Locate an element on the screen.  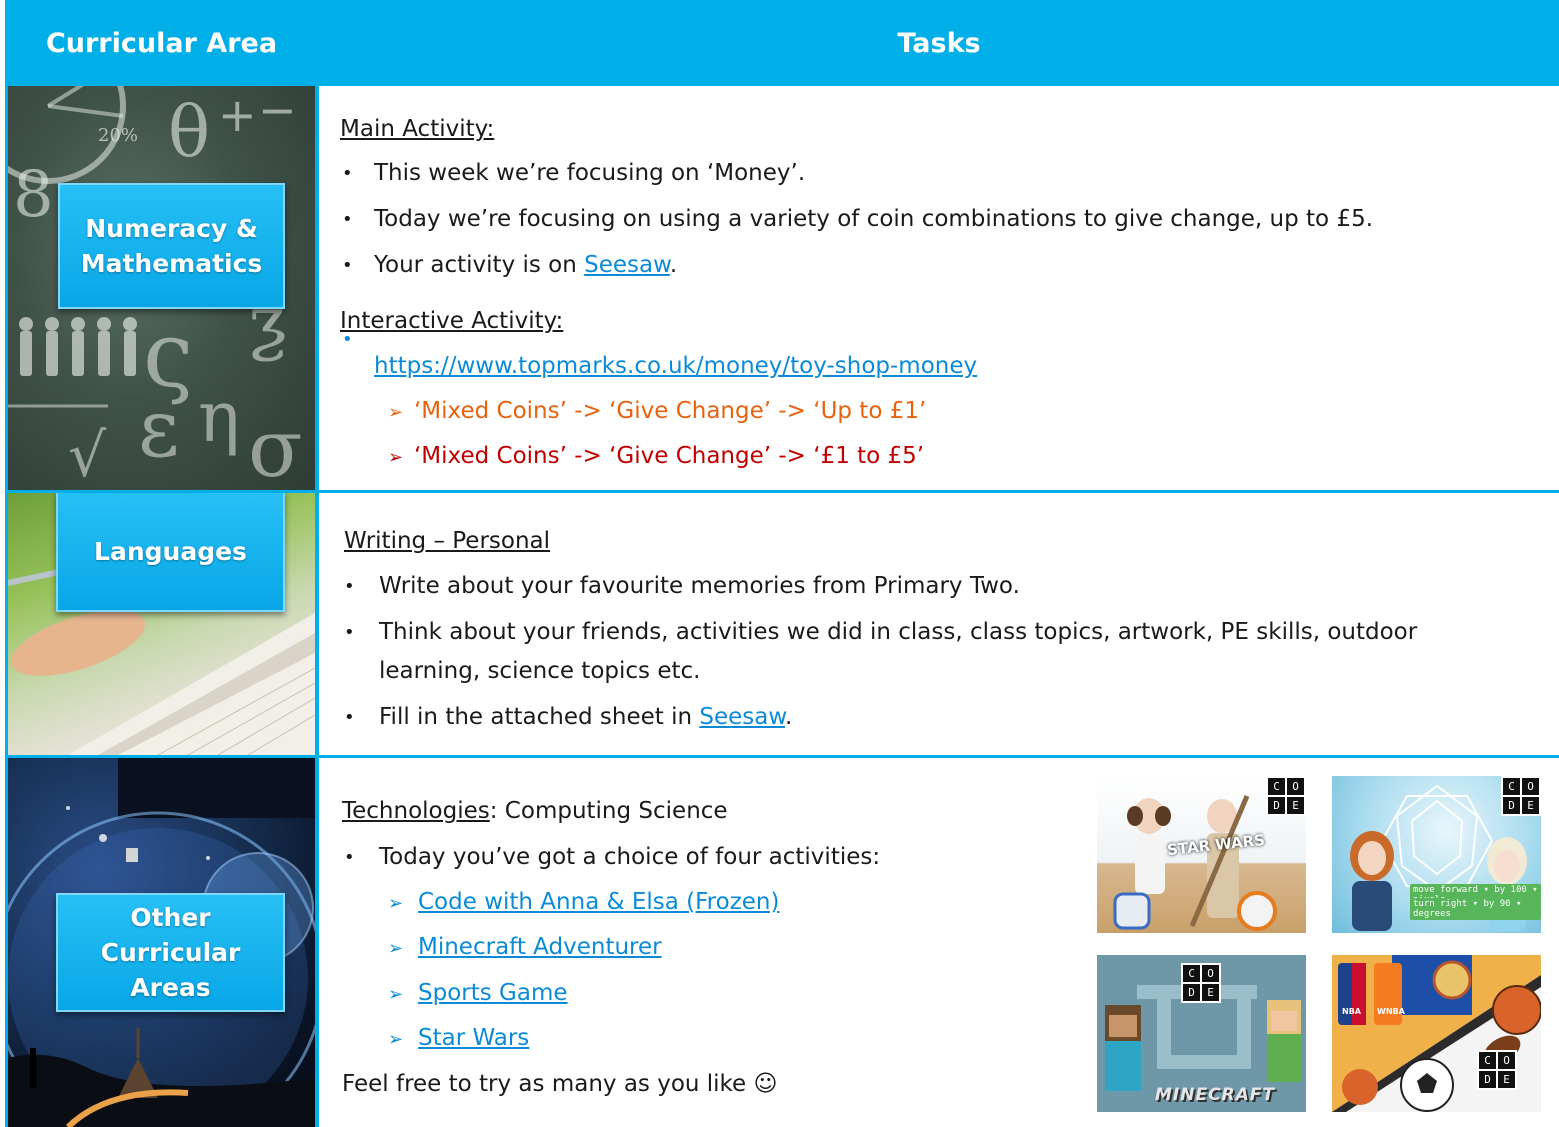
svg-text: 8 is located at coordinates (33, 195).